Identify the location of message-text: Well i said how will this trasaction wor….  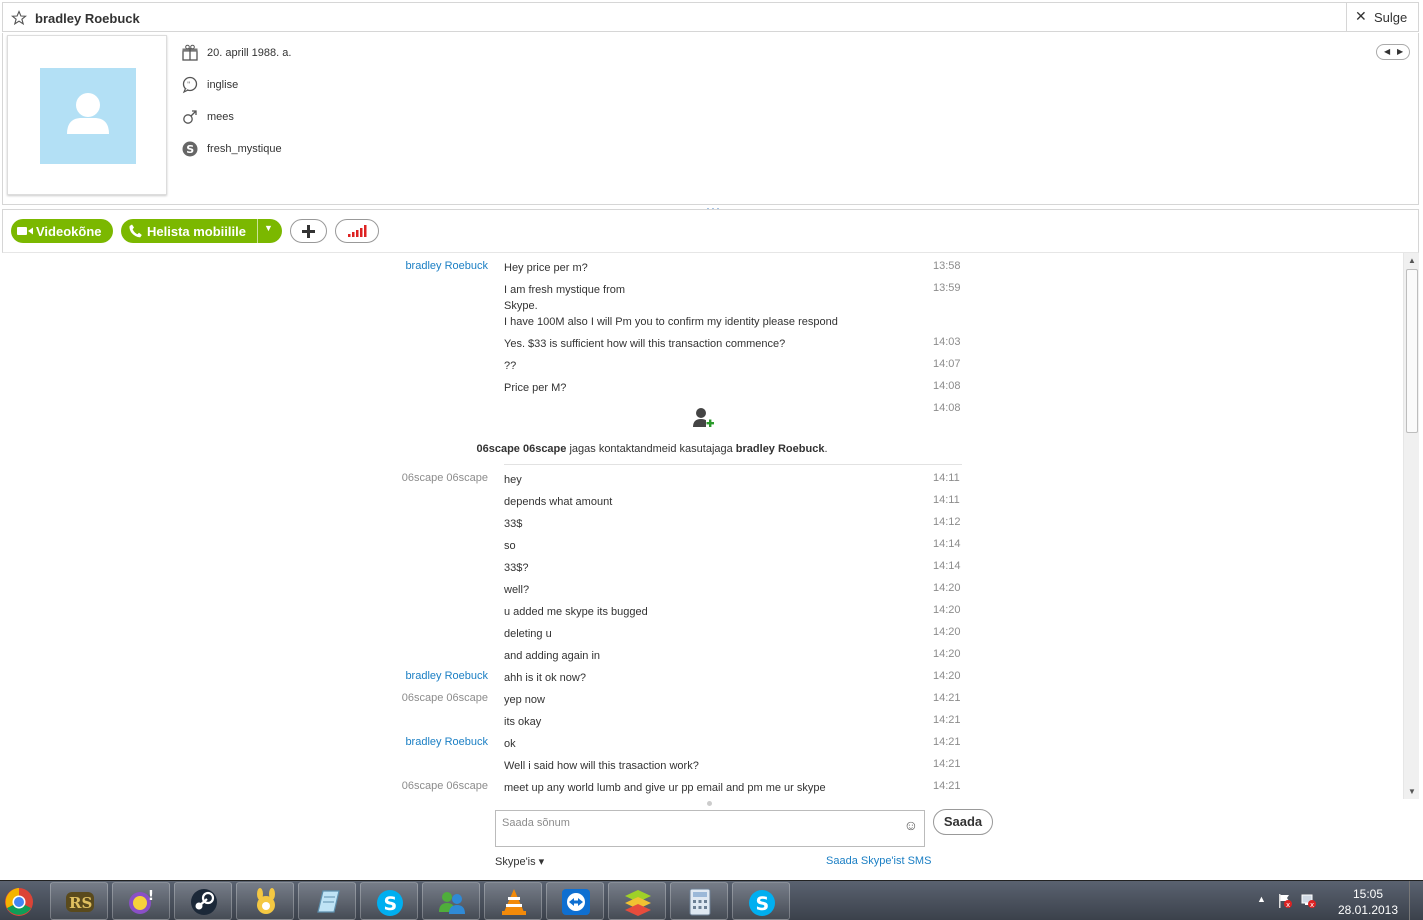
(601, 766).